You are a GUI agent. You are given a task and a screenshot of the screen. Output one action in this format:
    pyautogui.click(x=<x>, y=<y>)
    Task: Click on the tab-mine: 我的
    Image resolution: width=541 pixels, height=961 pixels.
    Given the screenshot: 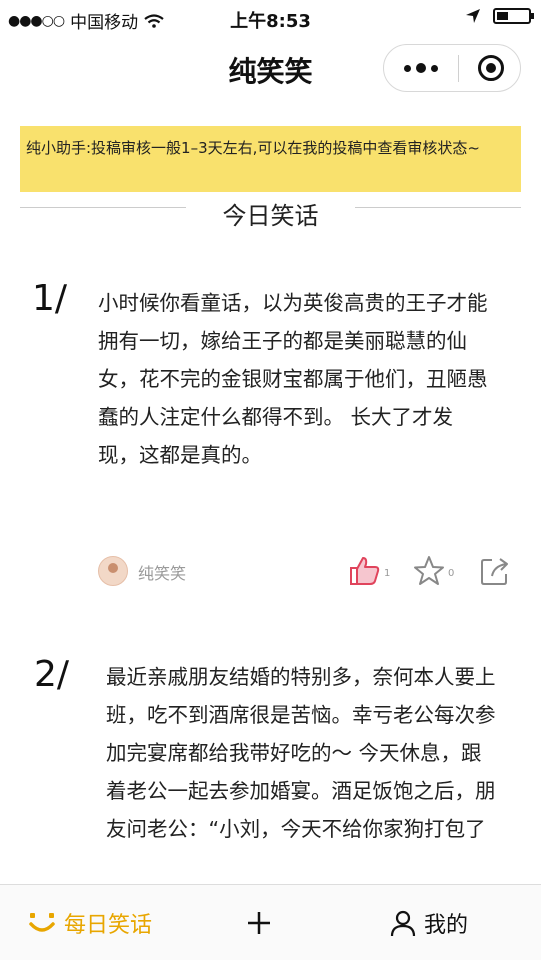 What is the action you would take?
    pyautogui.click(x=429, y=923)
    